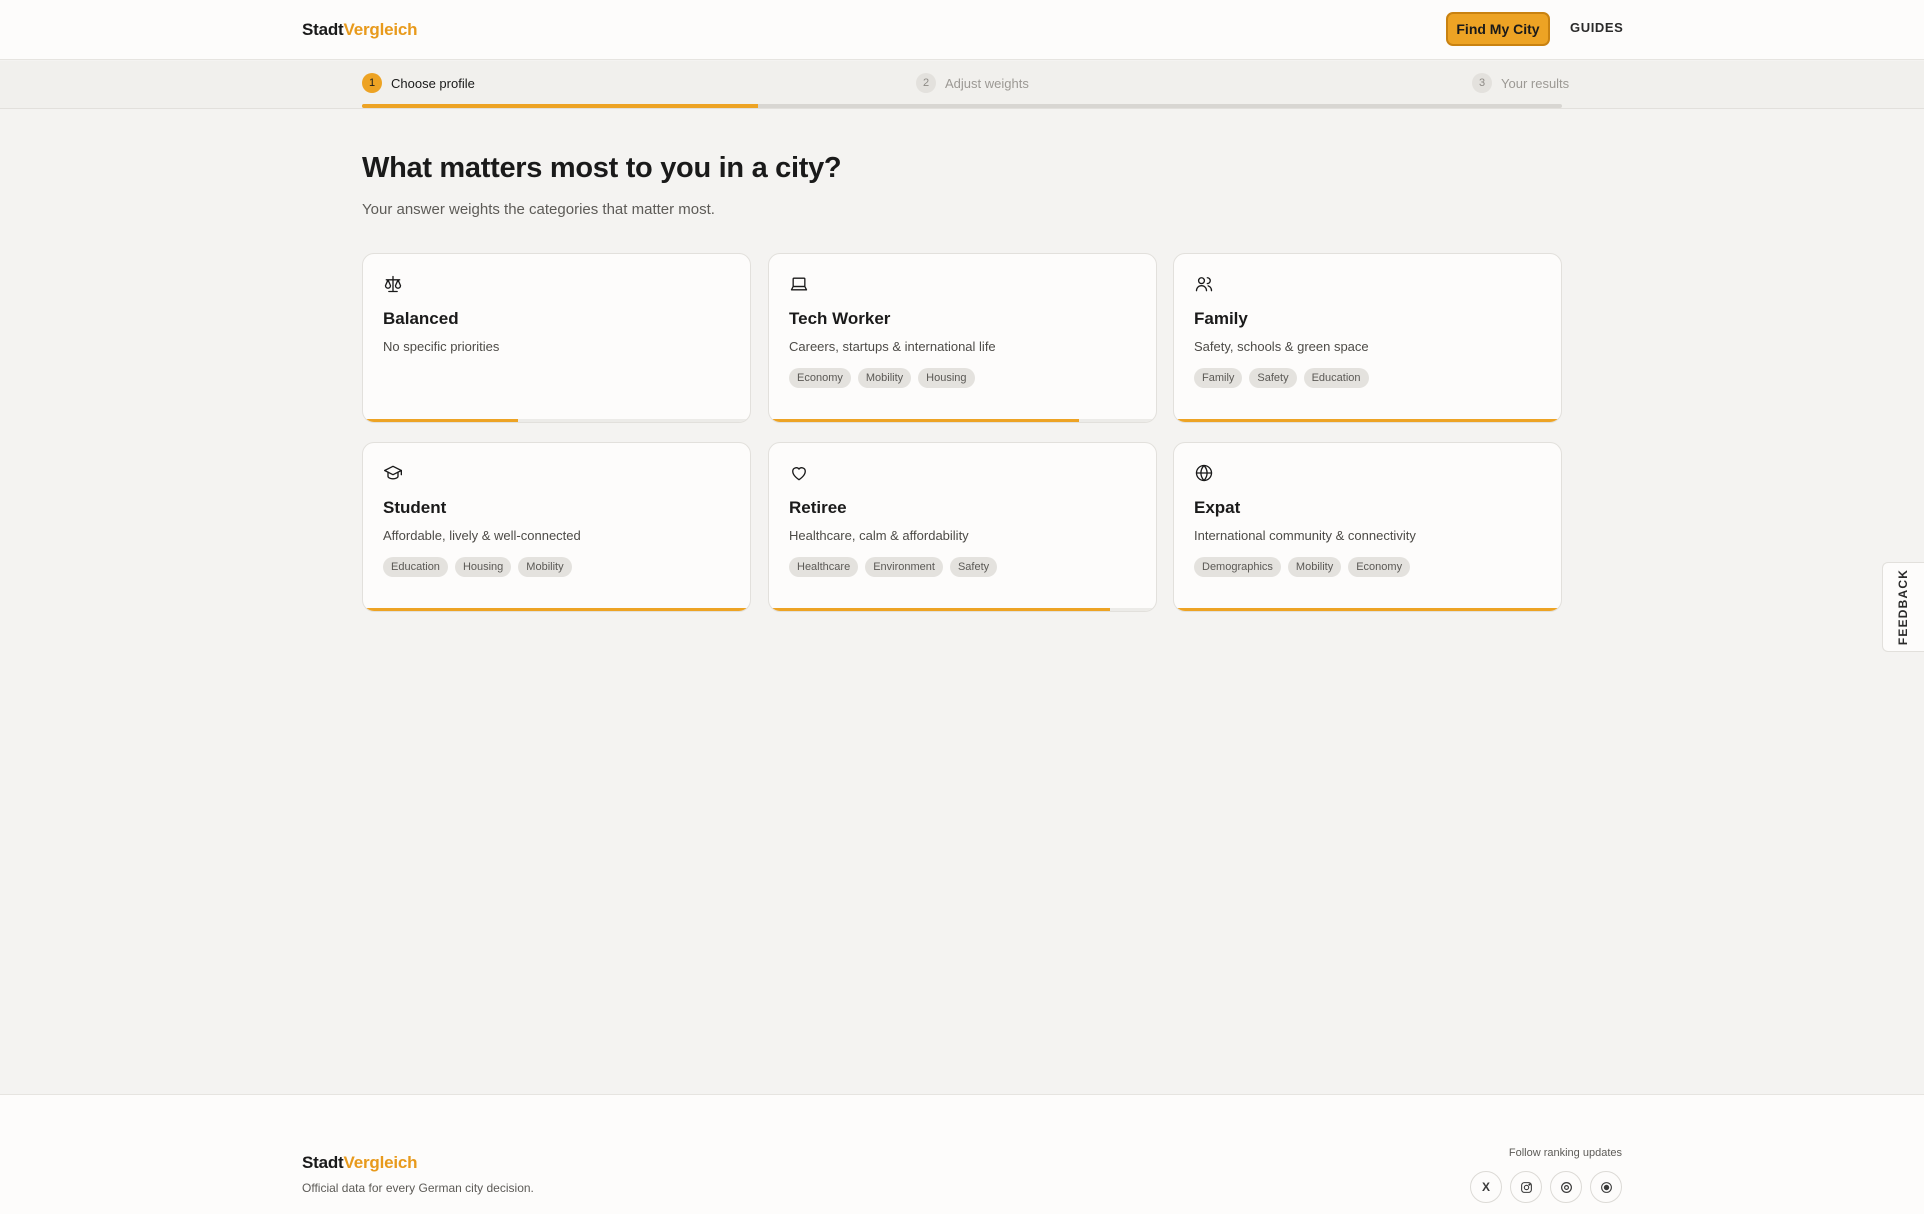 Image resolution: width=1924 pixels, height=1214 pixels. I want to click on circle-dot-icon, so click(1606, 1187).